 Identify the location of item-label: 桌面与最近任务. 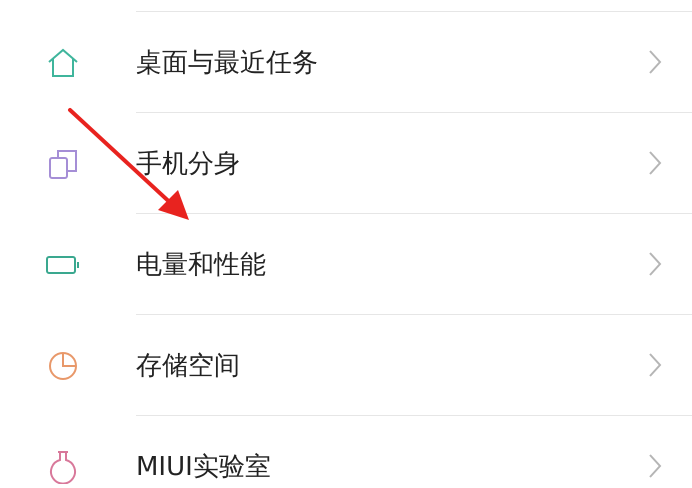
(227, 63).